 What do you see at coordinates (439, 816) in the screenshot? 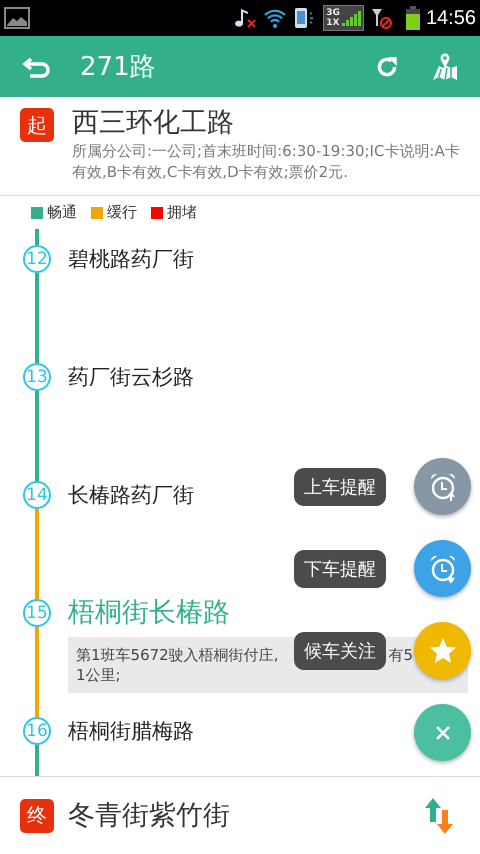
I see `swap-arrows-icon` at bounding box center [439, 816].